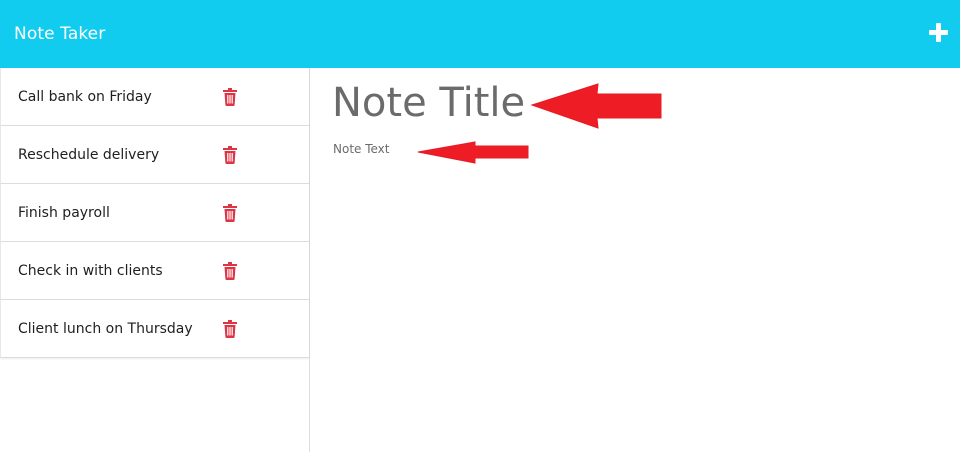 Image resolution: width=960 pixels, height=452 pixels. Describe the element at coordinates (105, 328) in the screenshot. I see `note-list-item-title: Client lunch on Thursday` at that location.